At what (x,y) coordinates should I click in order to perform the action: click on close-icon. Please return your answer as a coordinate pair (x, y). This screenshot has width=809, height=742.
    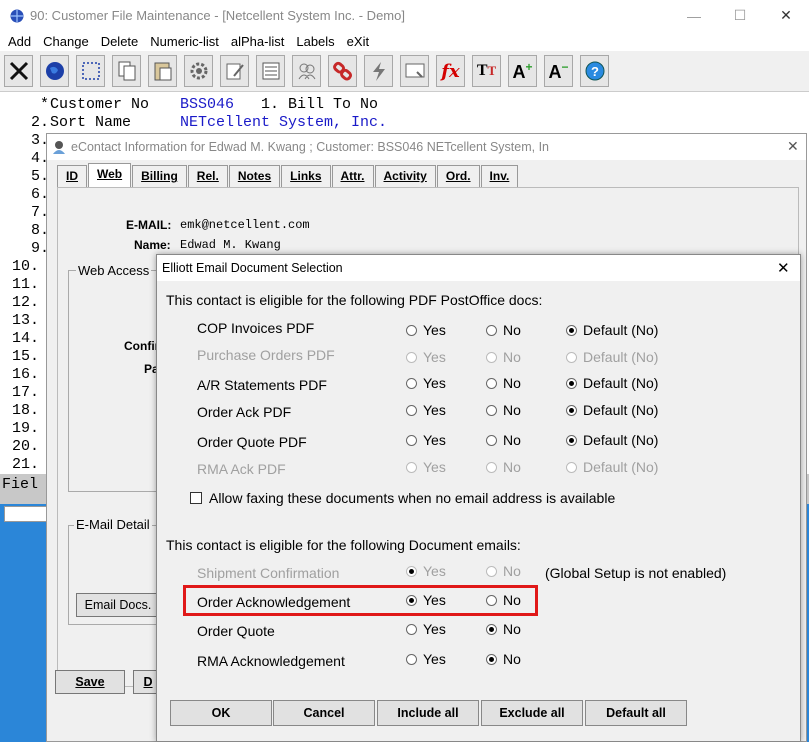
    Looking at the image, I should click on (18, 71).